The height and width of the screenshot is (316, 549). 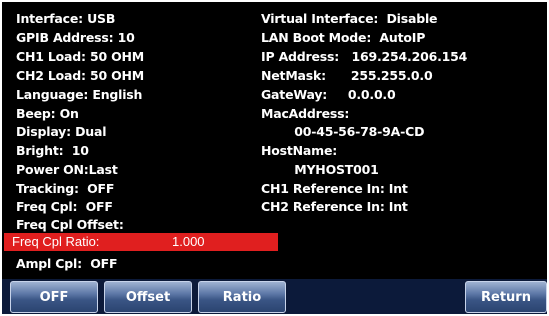 I want to click on gpib-address-setting: GPIB Address: 10, so click(x=75, y=37).